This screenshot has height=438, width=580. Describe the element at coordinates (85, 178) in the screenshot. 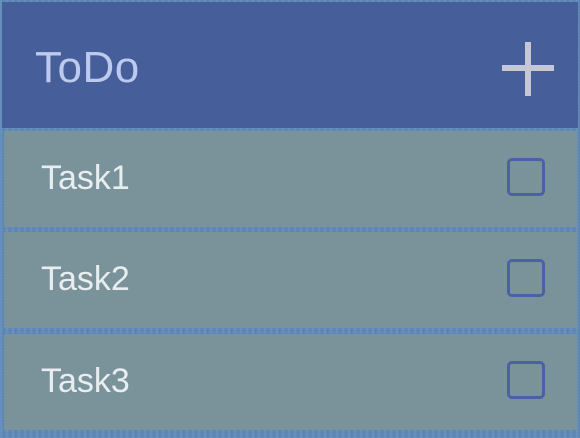

I see `task-label: Task1` at that location.